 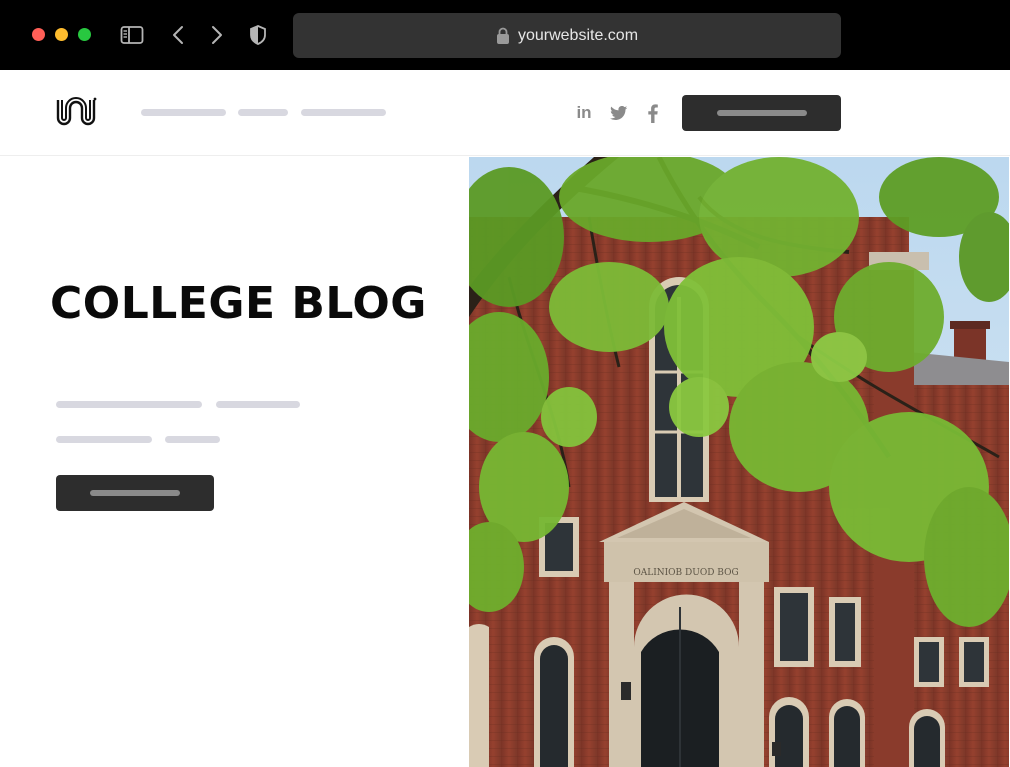 I want to click on browser-toolbar: yourwebsite.com, so click(x=505, y=35).